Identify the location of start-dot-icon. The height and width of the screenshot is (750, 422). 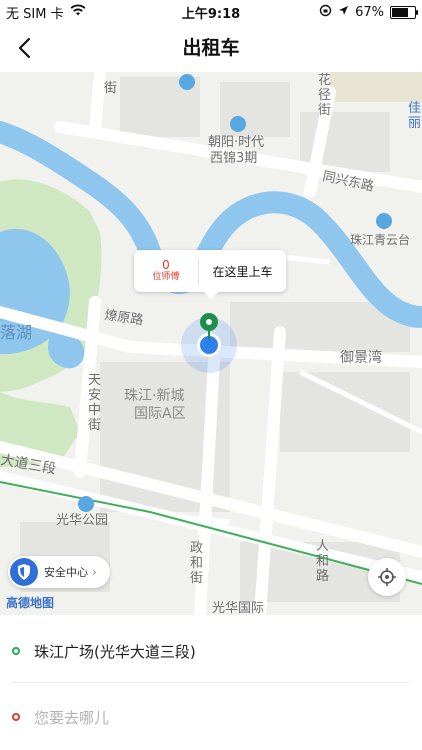
(16, 651).